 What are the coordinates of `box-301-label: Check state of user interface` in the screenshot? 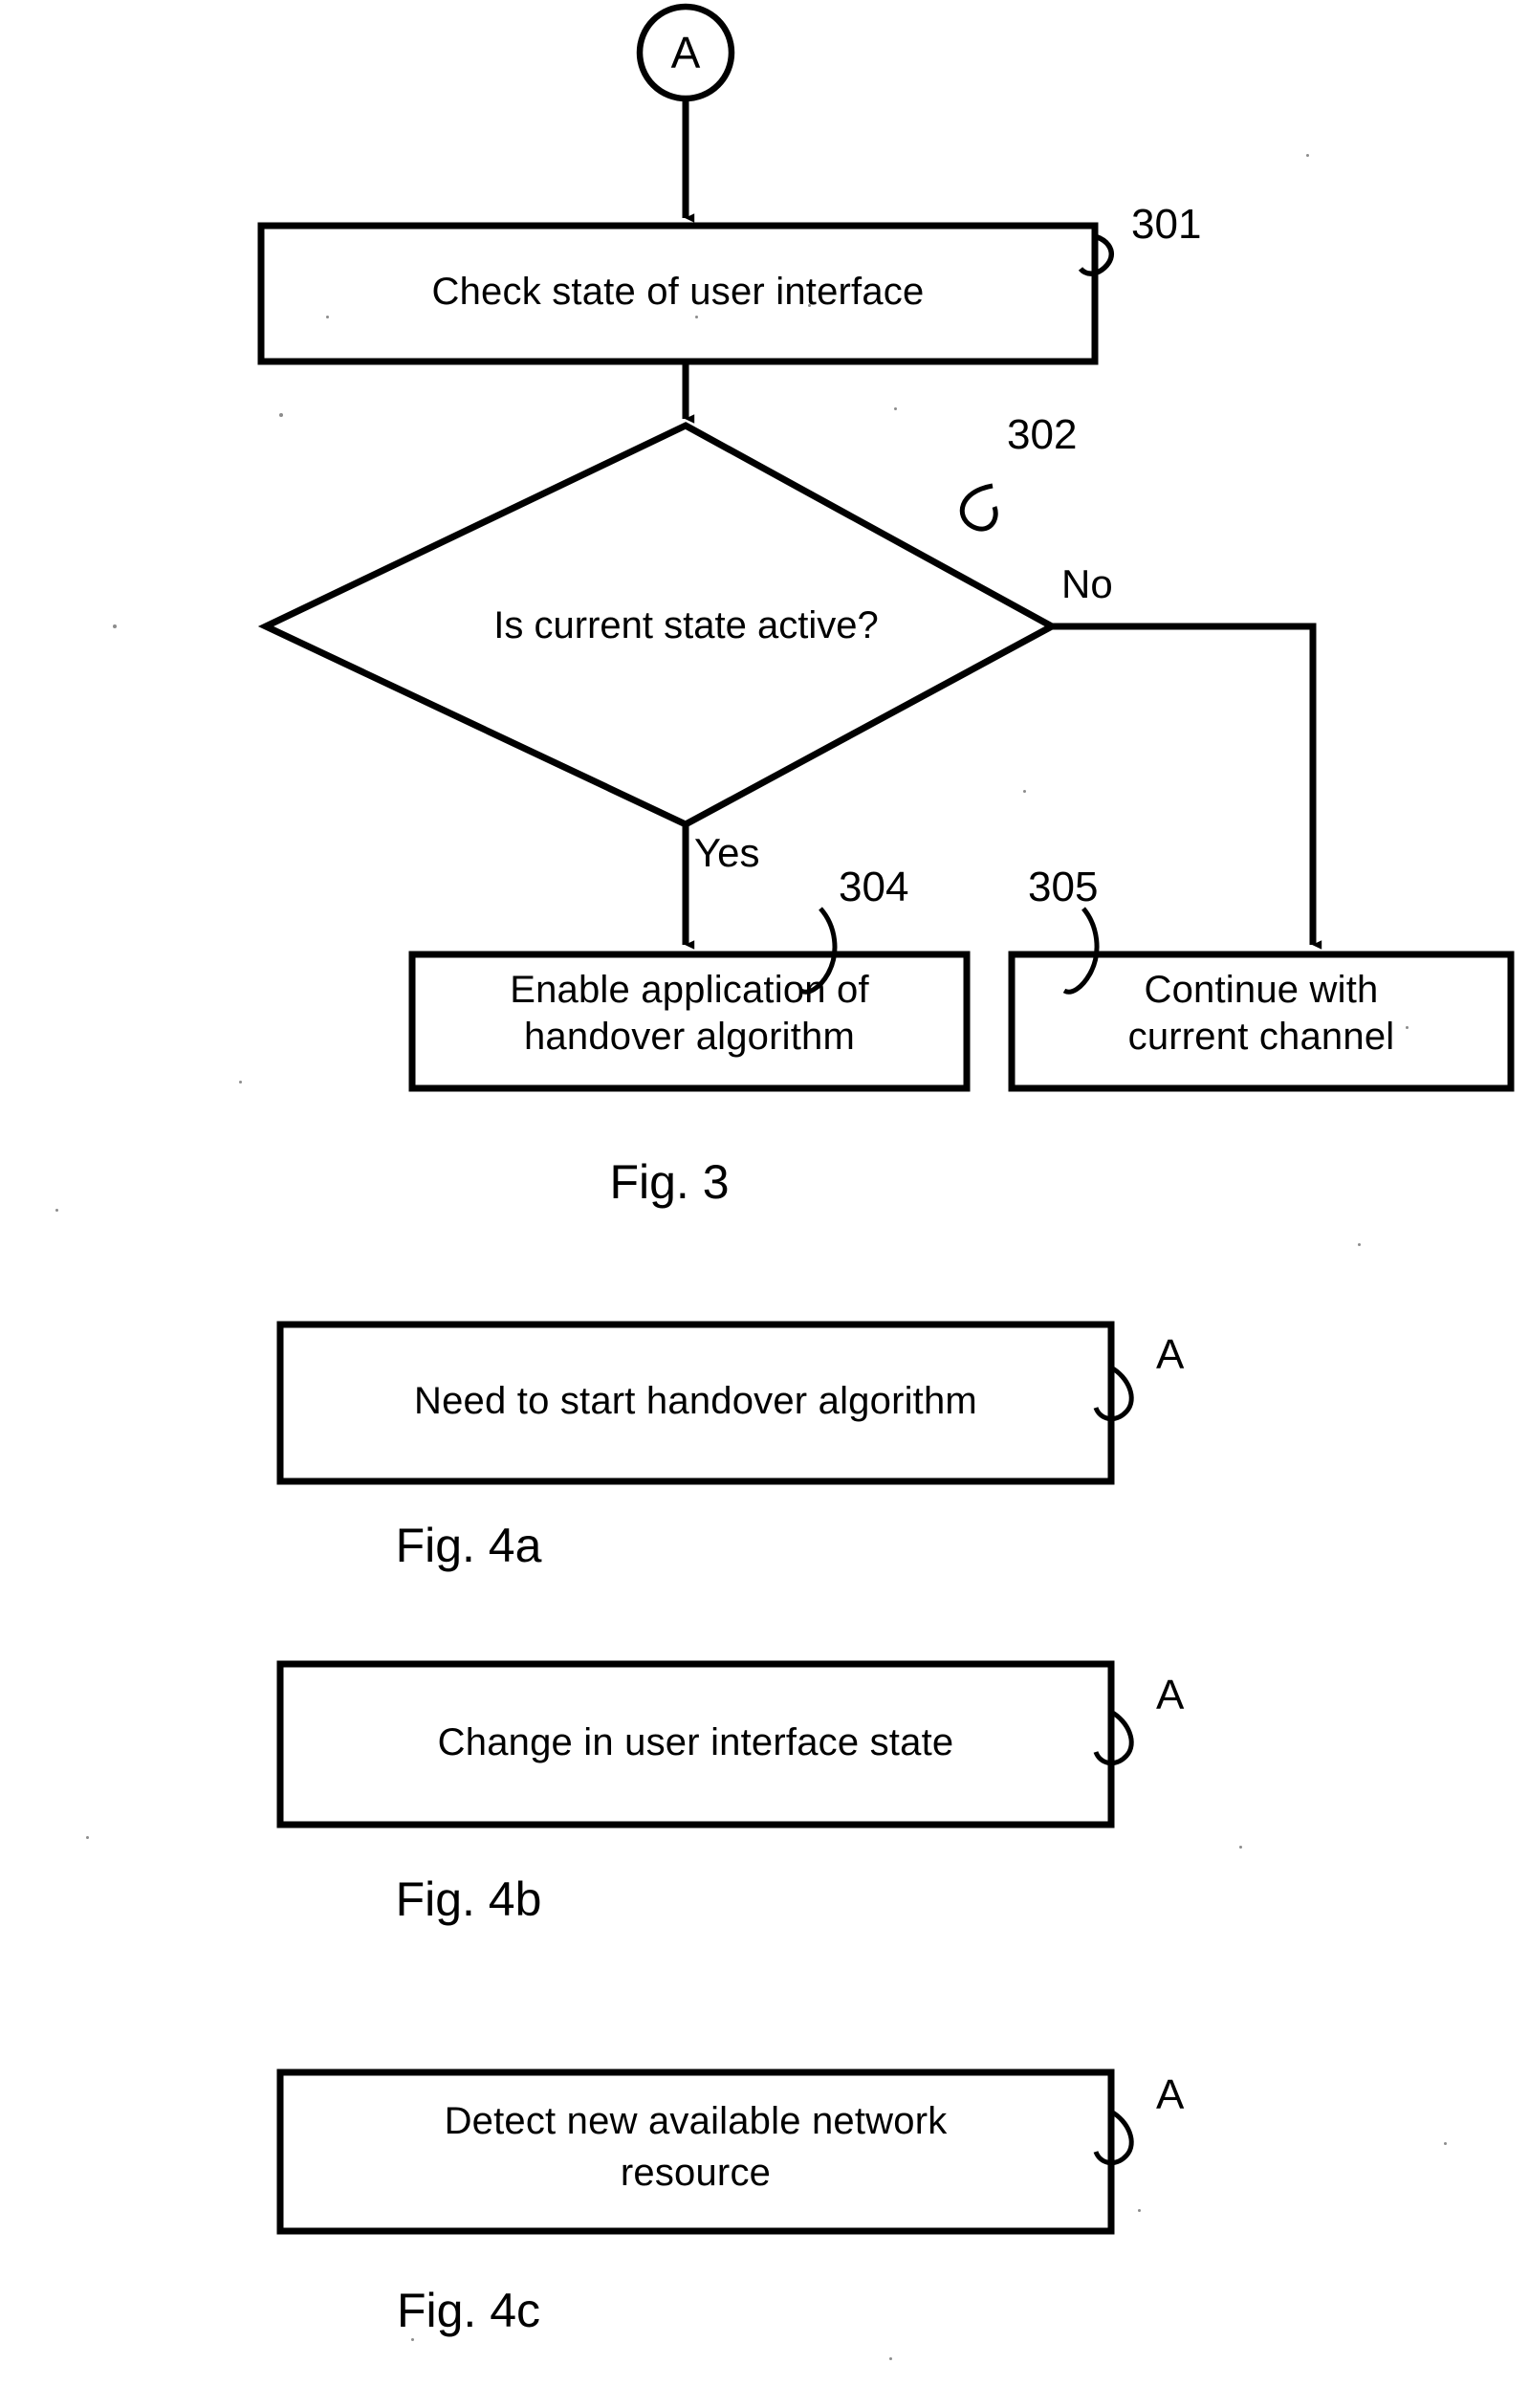 It's located at (678, 292).